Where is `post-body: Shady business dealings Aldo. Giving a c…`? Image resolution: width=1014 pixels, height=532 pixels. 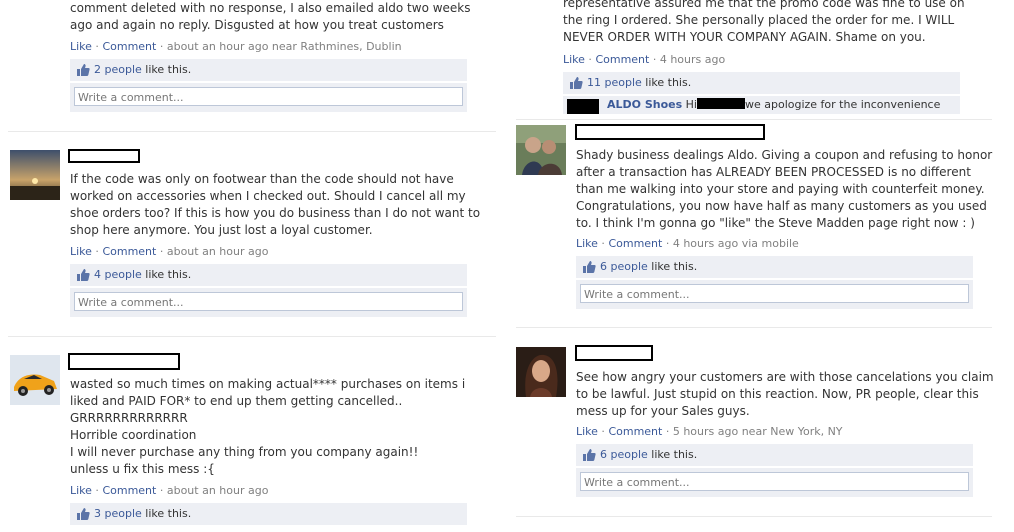
post-body: Shady business dealings Aldo. Giving a c… is located at coordinates (784, 189).